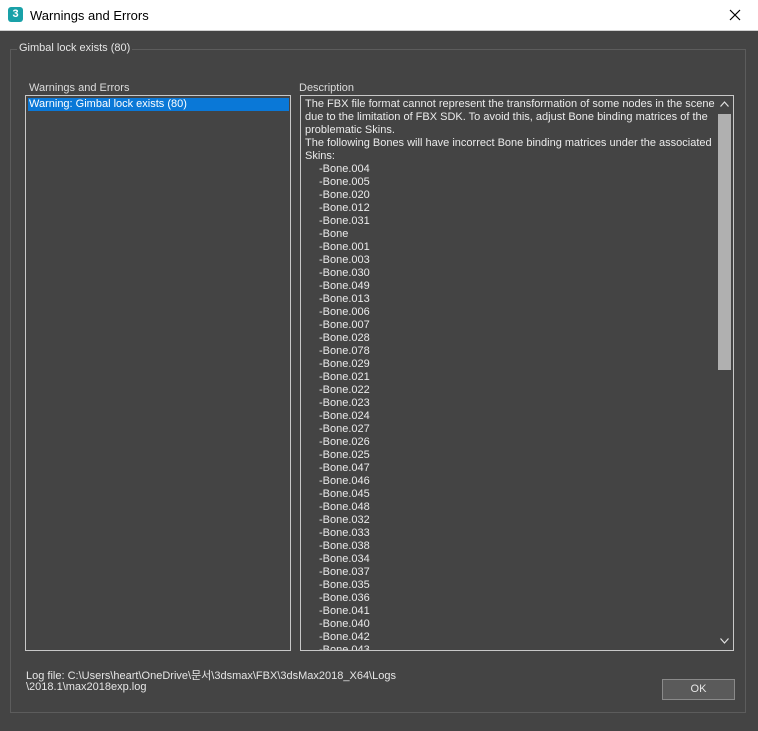 This screenshot has width=758, height=731. Describe the element at coordinates (724, 373) in the screenshot. I see `description-scrollbar` at that location.